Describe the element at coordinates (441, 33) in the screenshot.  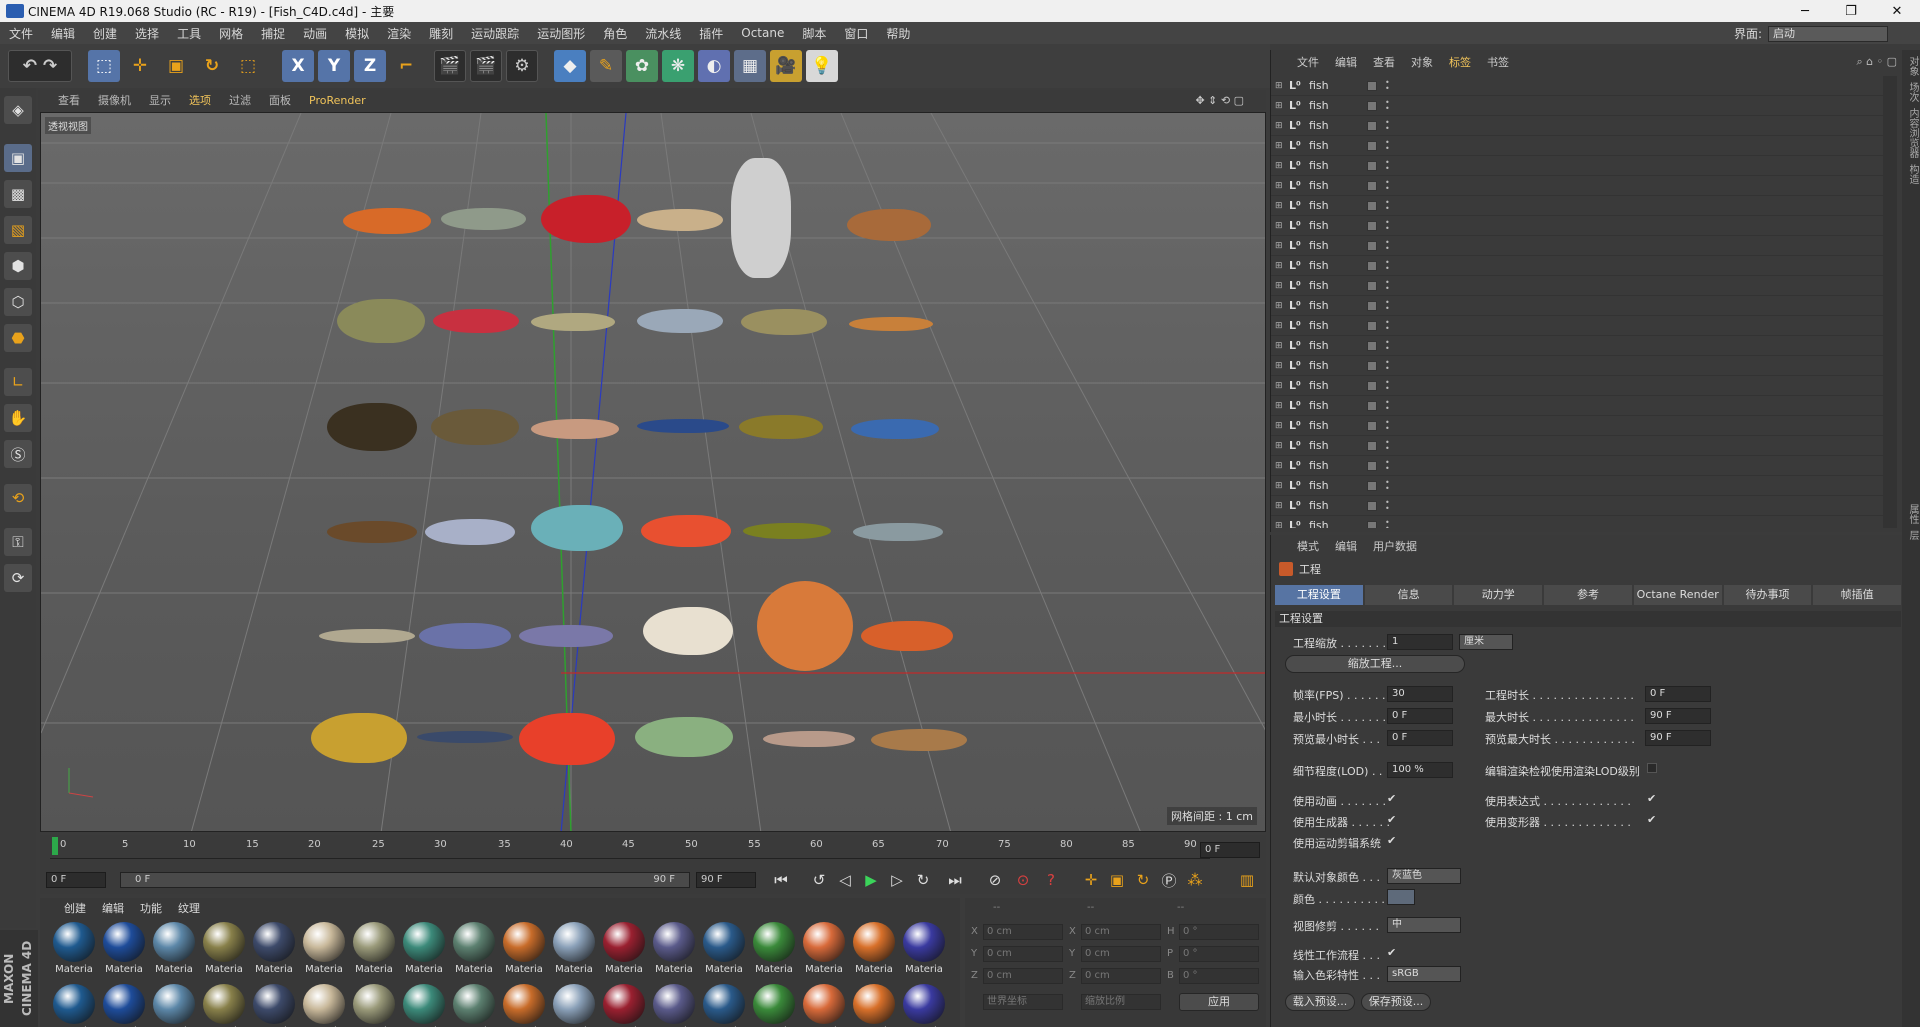
I see `menu-sculpt: 雕刻` at that location.